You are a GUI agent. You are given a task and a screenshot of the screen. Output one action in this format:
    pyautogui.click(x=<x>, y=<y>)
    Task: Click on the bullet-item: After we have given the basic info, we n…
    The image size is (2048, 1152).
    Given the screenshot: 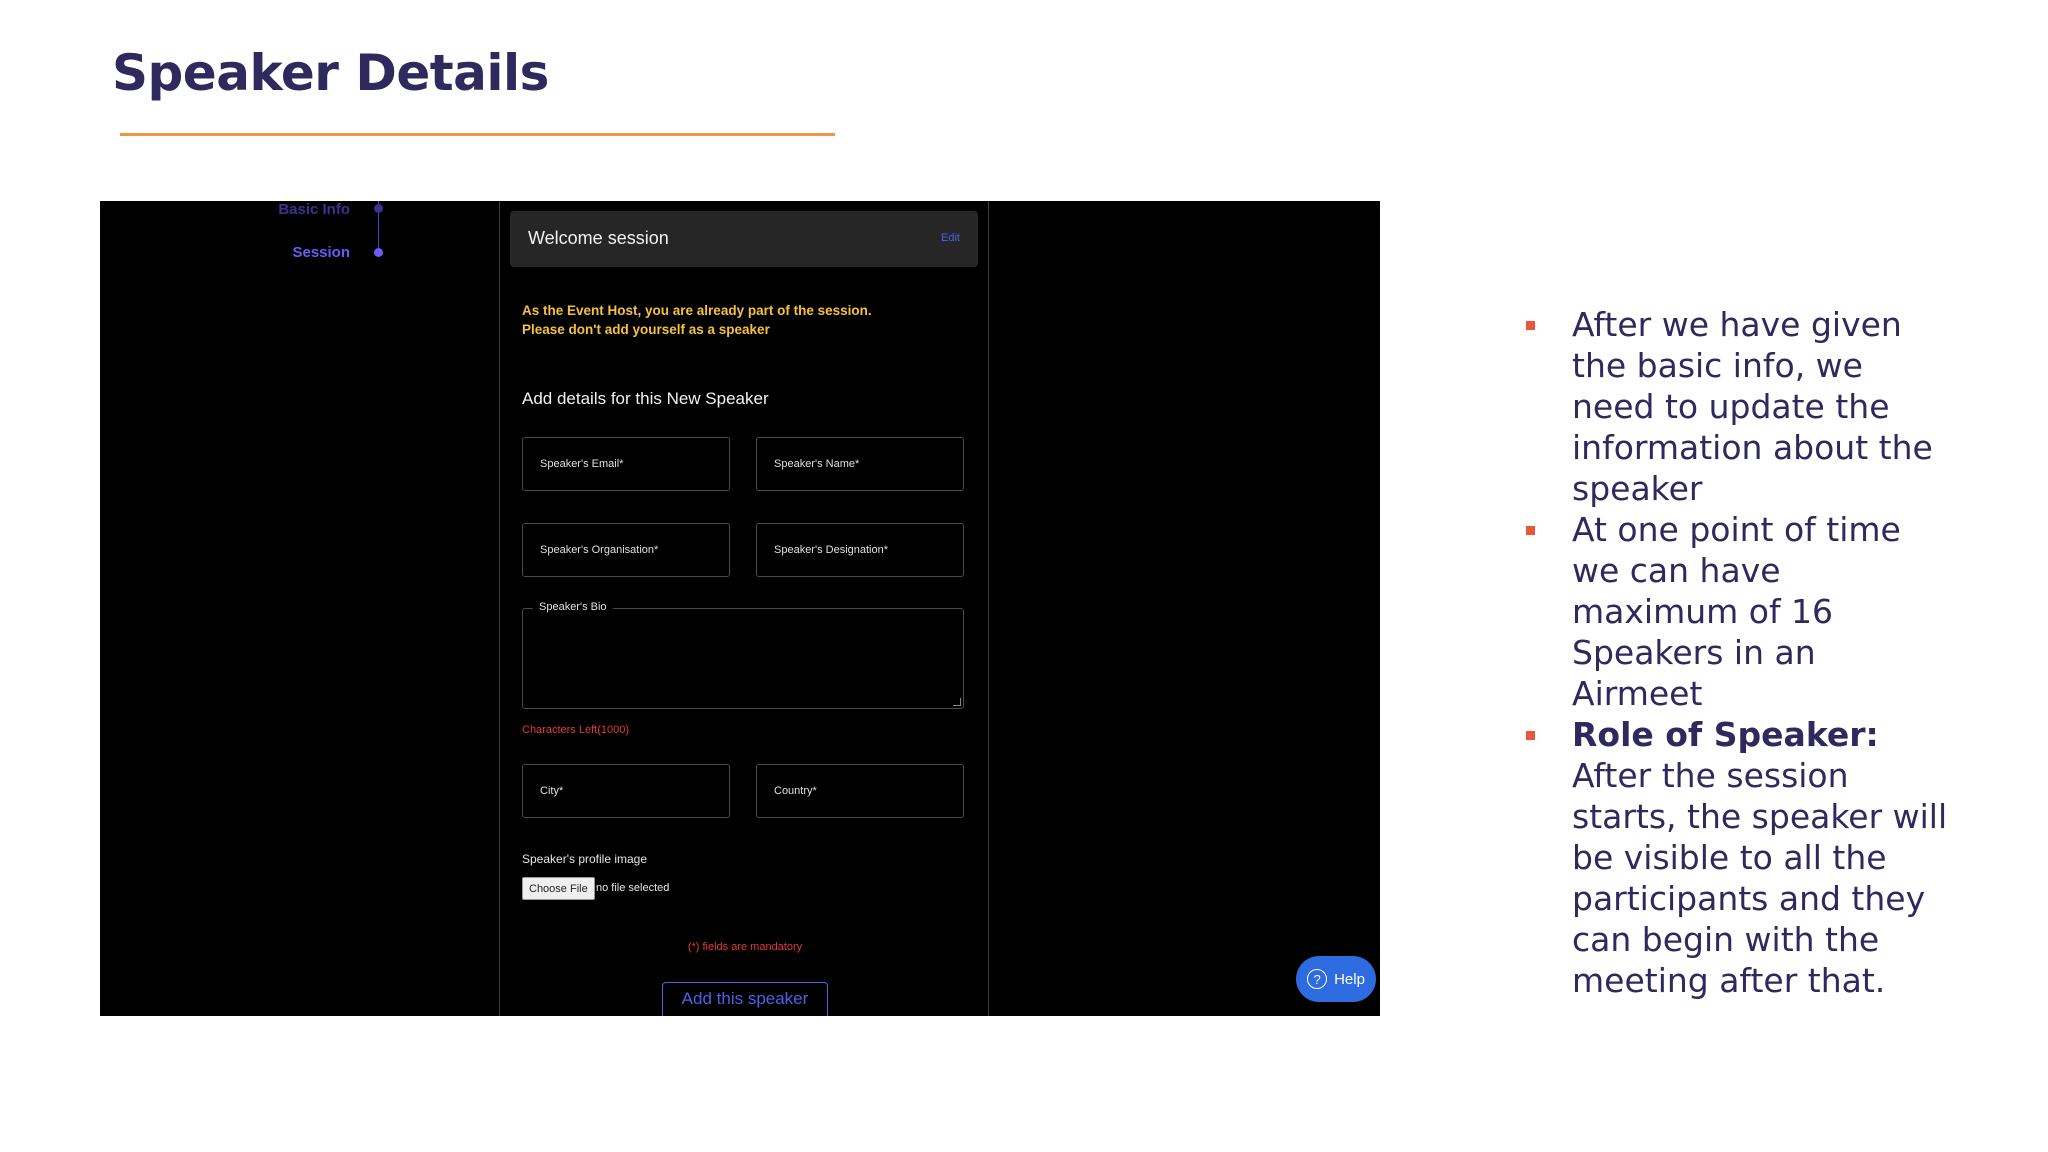 What is the action you would take?
    pyautogui.click(x=1737, y=406)
    